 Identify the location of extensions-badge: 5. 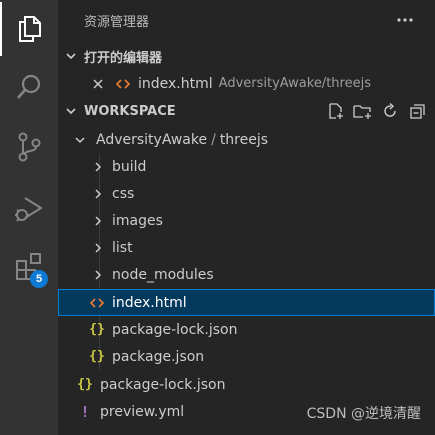
(39, 279).